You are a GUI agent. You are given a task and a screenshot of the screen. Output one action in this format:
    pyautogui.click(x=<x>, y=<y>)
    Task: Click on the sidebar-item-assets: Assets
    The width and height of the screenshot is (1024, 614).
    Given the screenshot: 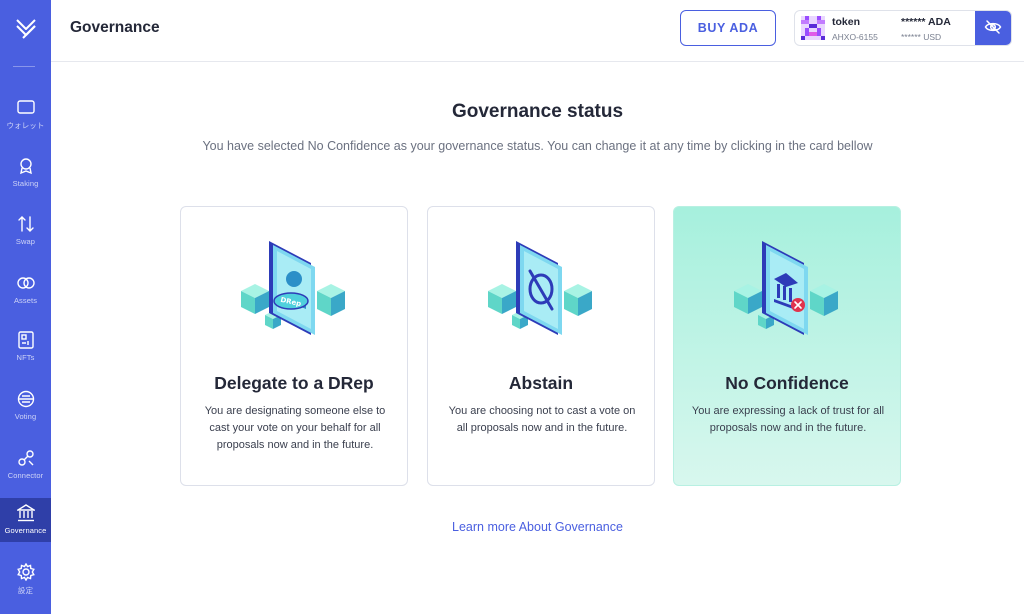 What is the action you would take?
    pyautogui.click(x=25, y=290)
    